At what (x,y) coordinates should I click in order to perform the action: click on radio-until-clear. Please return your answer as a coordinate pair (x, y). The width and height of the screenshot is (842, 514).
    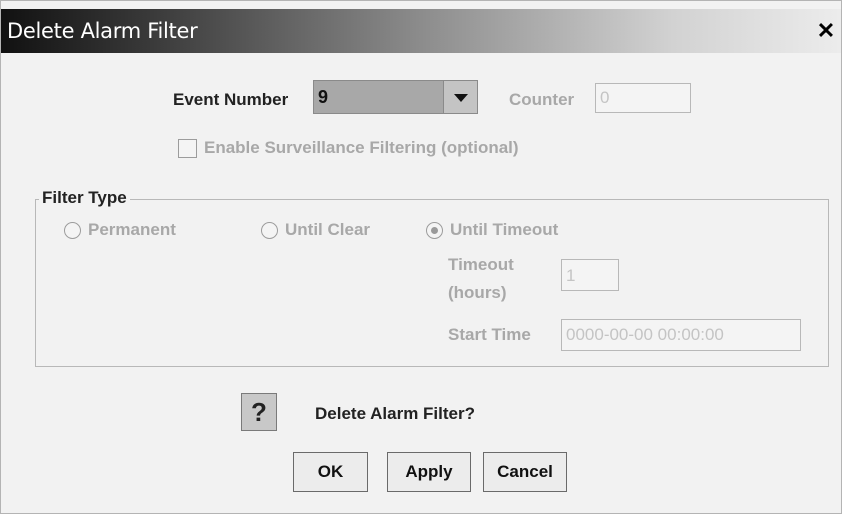
    Looking at the image, I should click on (269, 230).